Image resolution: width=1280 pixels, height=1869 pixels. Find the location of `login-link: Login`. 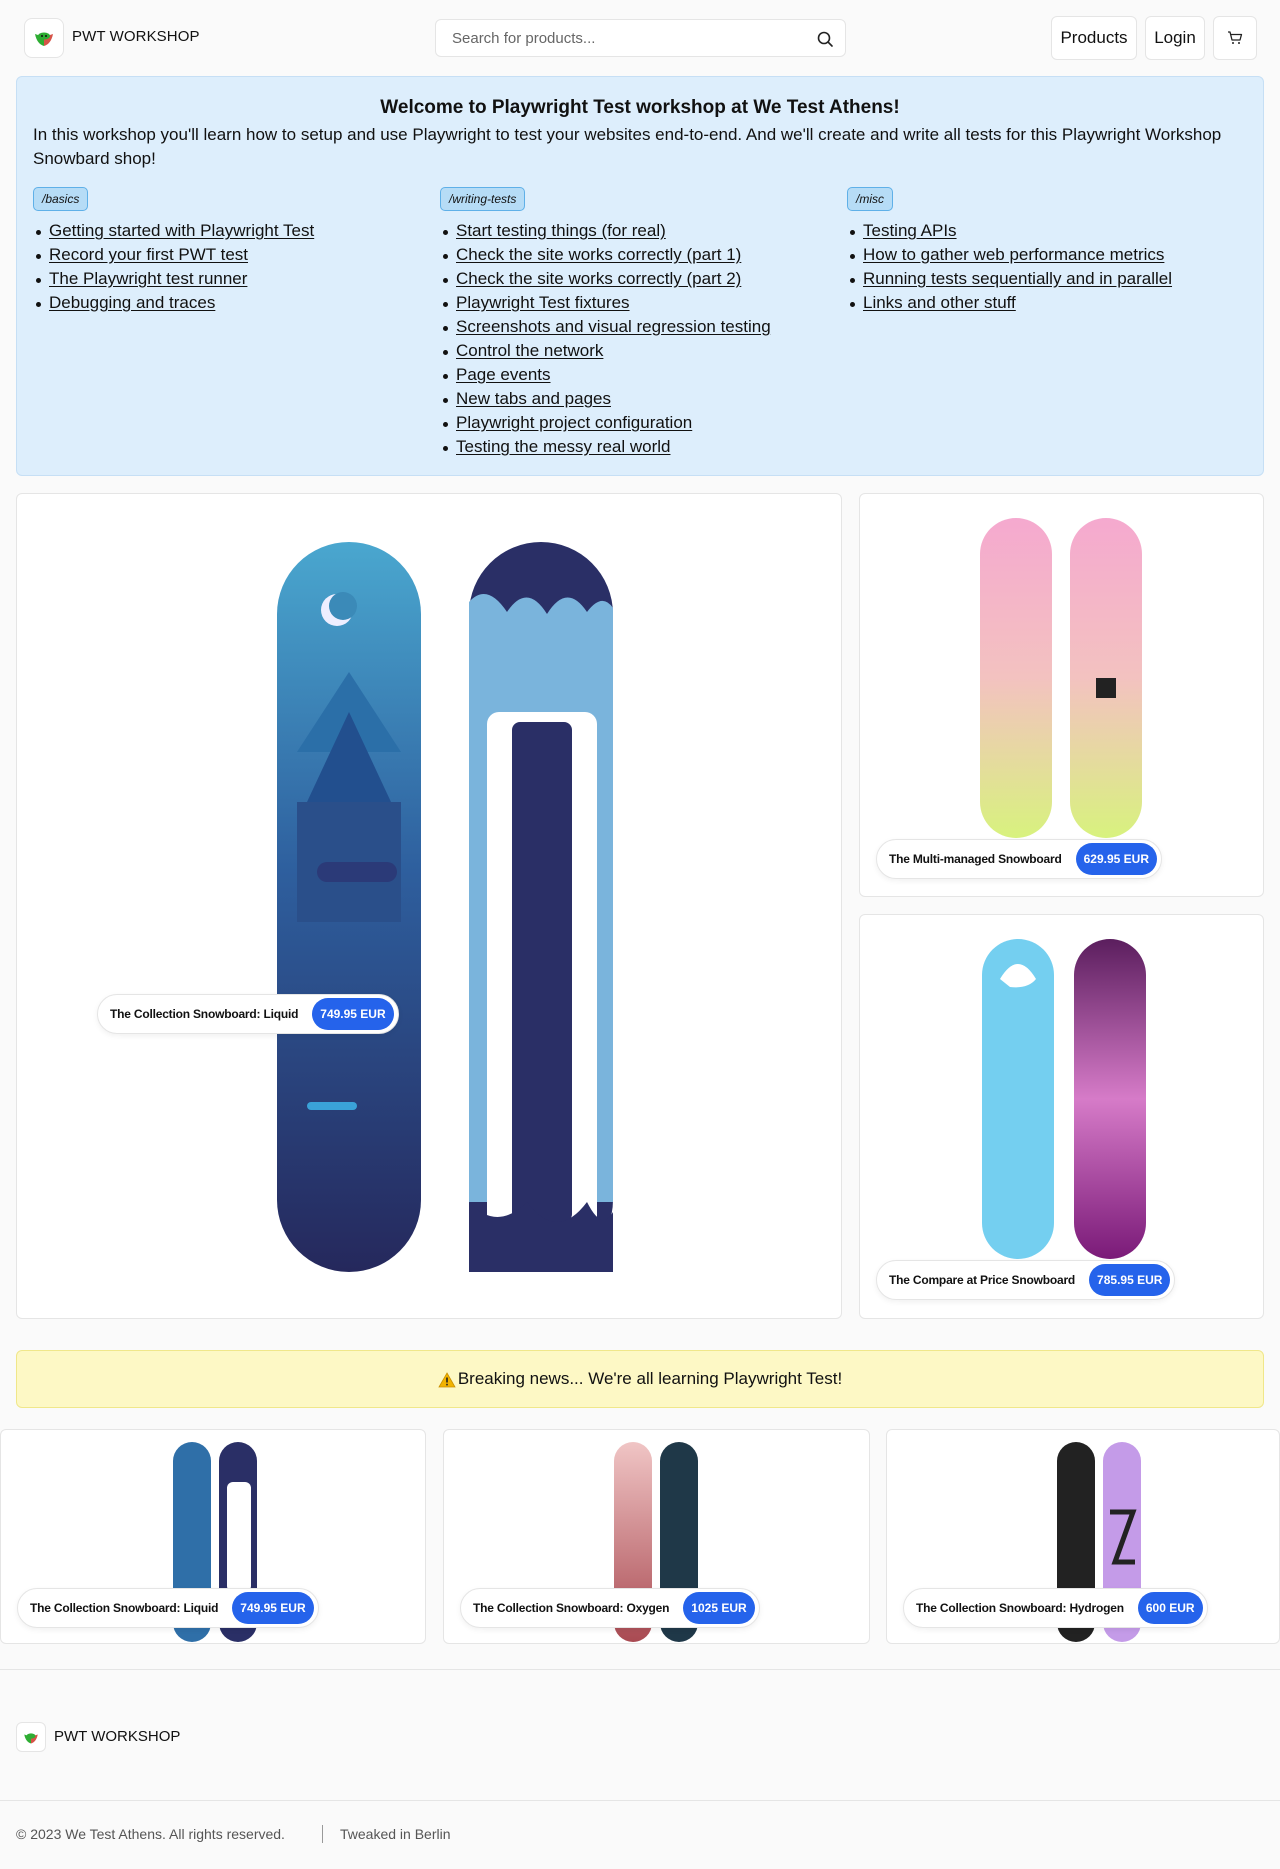

login-link: Login is located at coordinates (1175, 38).